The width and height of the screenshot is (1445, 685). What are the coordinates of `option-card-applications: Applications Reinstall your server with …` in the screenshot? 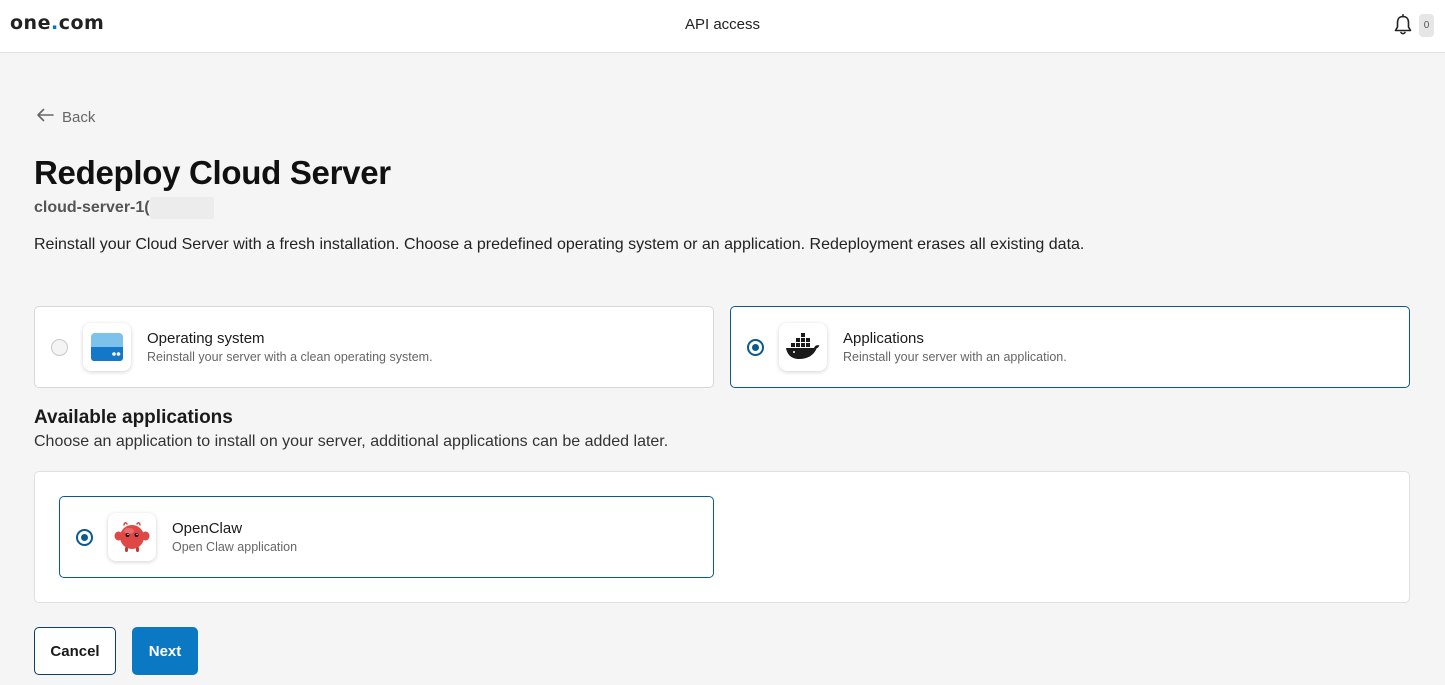 It's located at (1070, 347).